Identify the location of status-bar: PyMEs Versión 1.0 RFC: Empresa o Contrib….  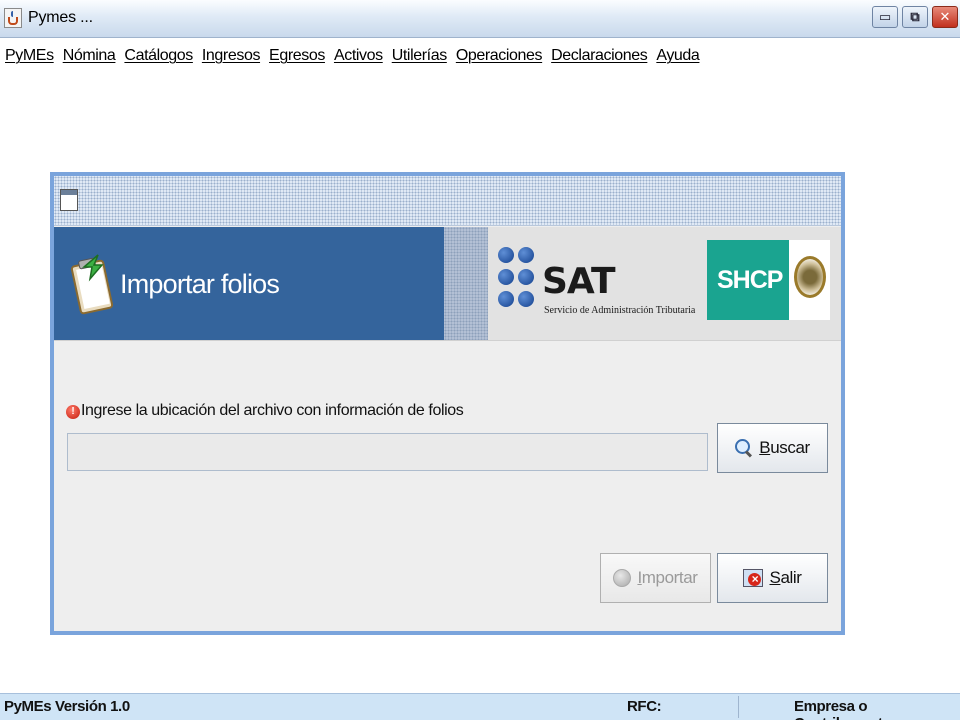
(480, 706).